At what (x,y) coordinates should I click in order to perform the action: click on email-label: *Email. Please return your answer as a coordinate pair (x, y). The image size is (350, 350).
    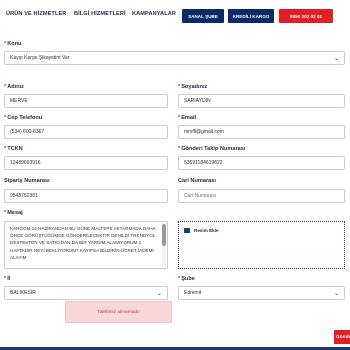
    Looking at the image, I should click on (187, 118).